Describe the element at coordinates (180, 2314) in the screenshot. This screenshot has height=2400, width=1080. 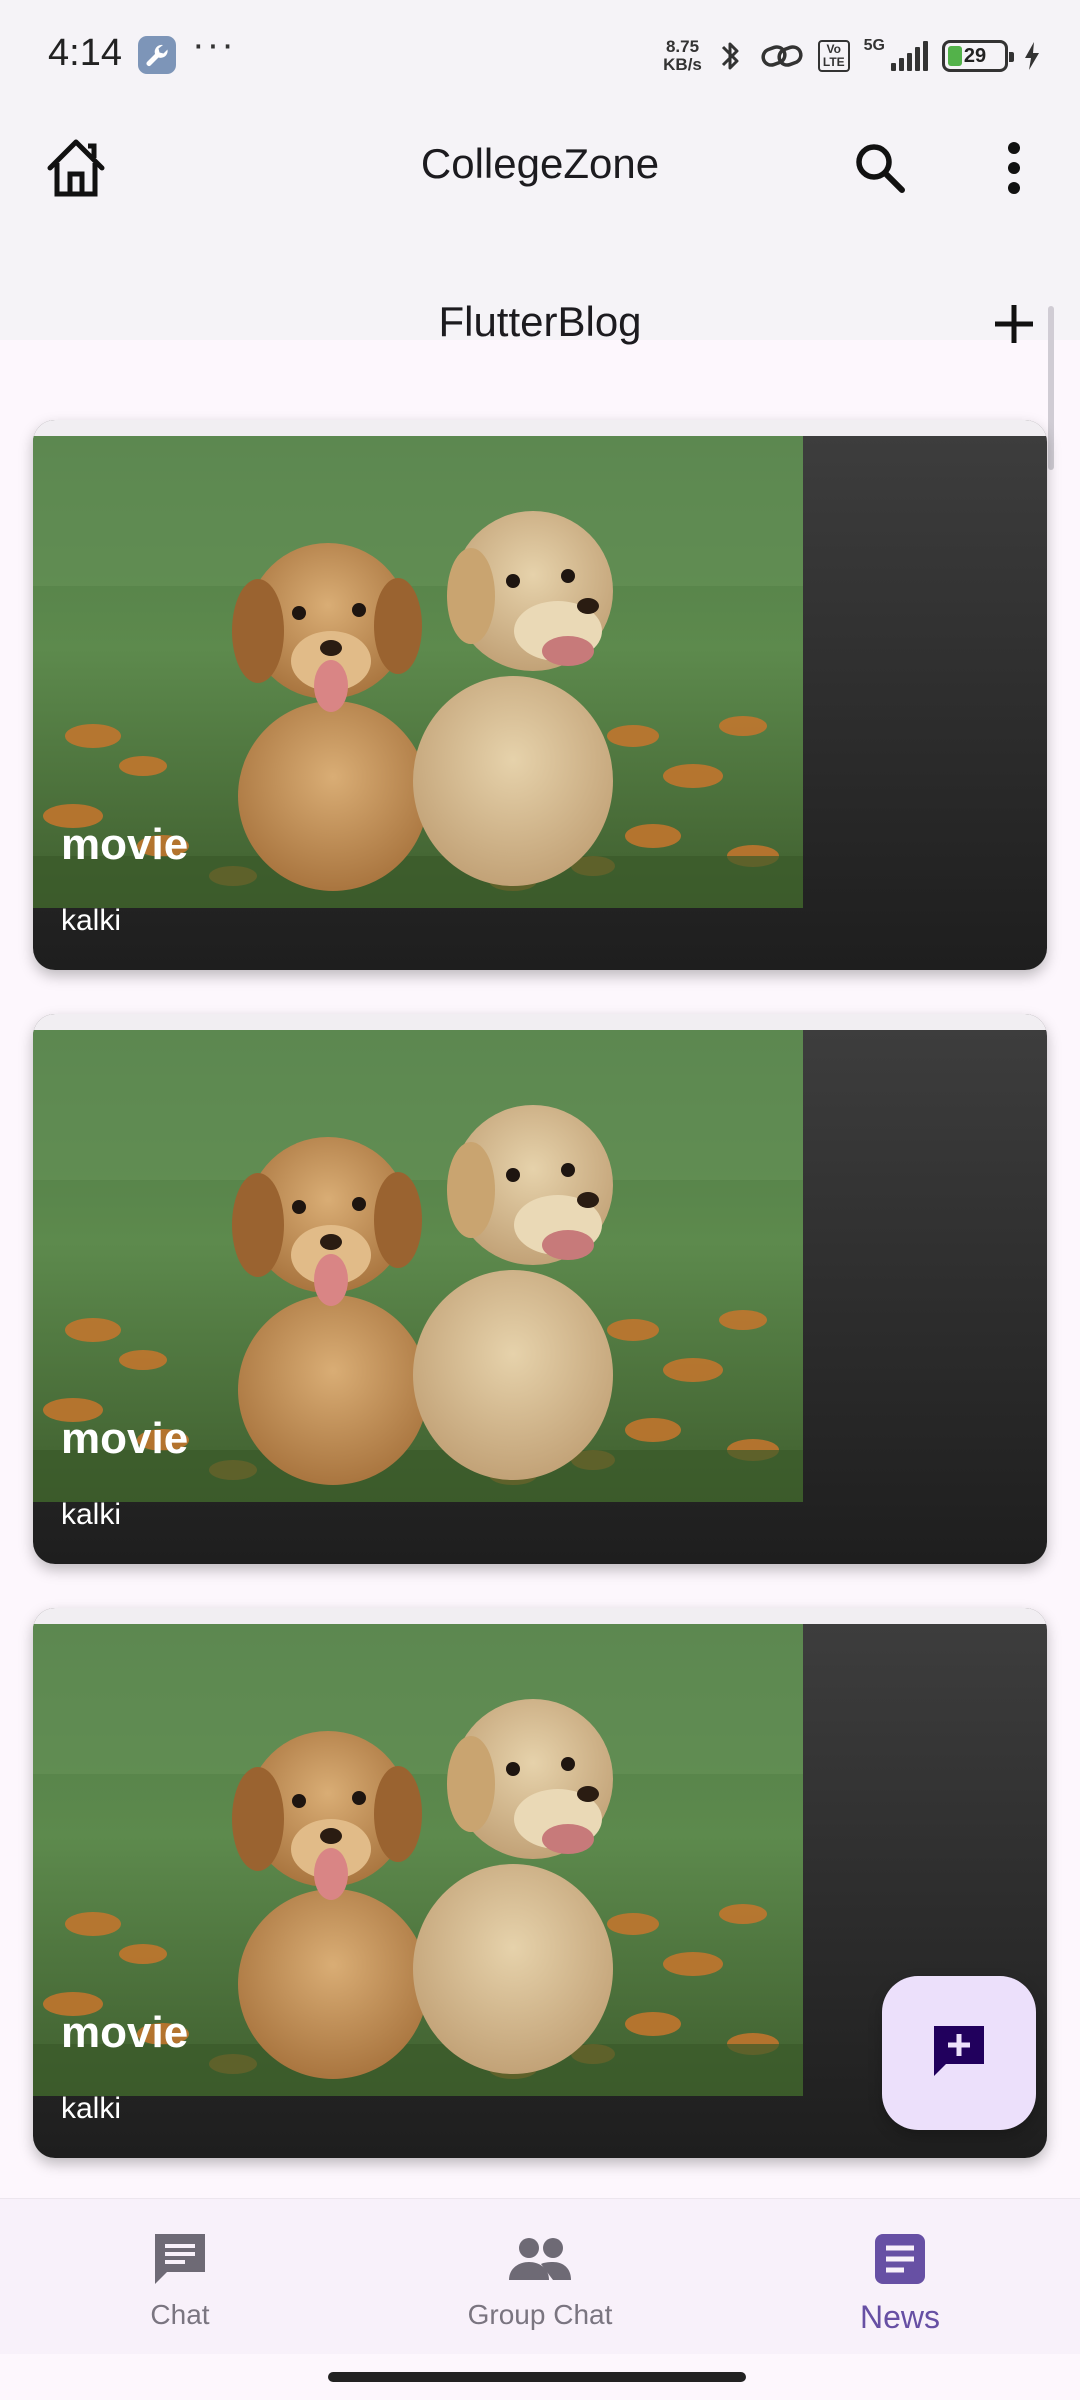
I see `nav-label: Chat` at that location.